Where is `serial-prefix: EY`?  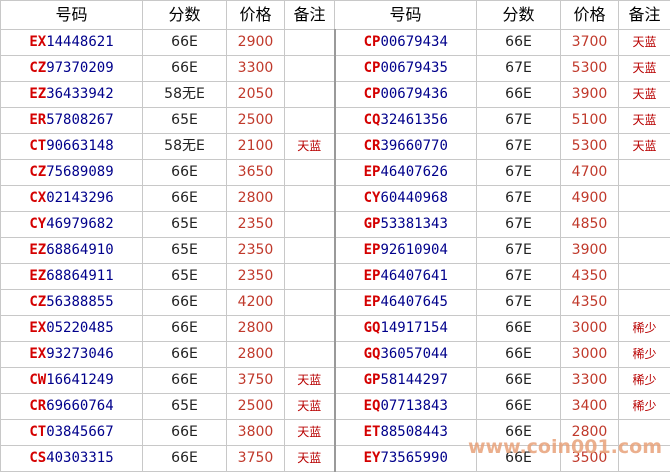 serial-prefix: EY is located at coordinates (372, 458).